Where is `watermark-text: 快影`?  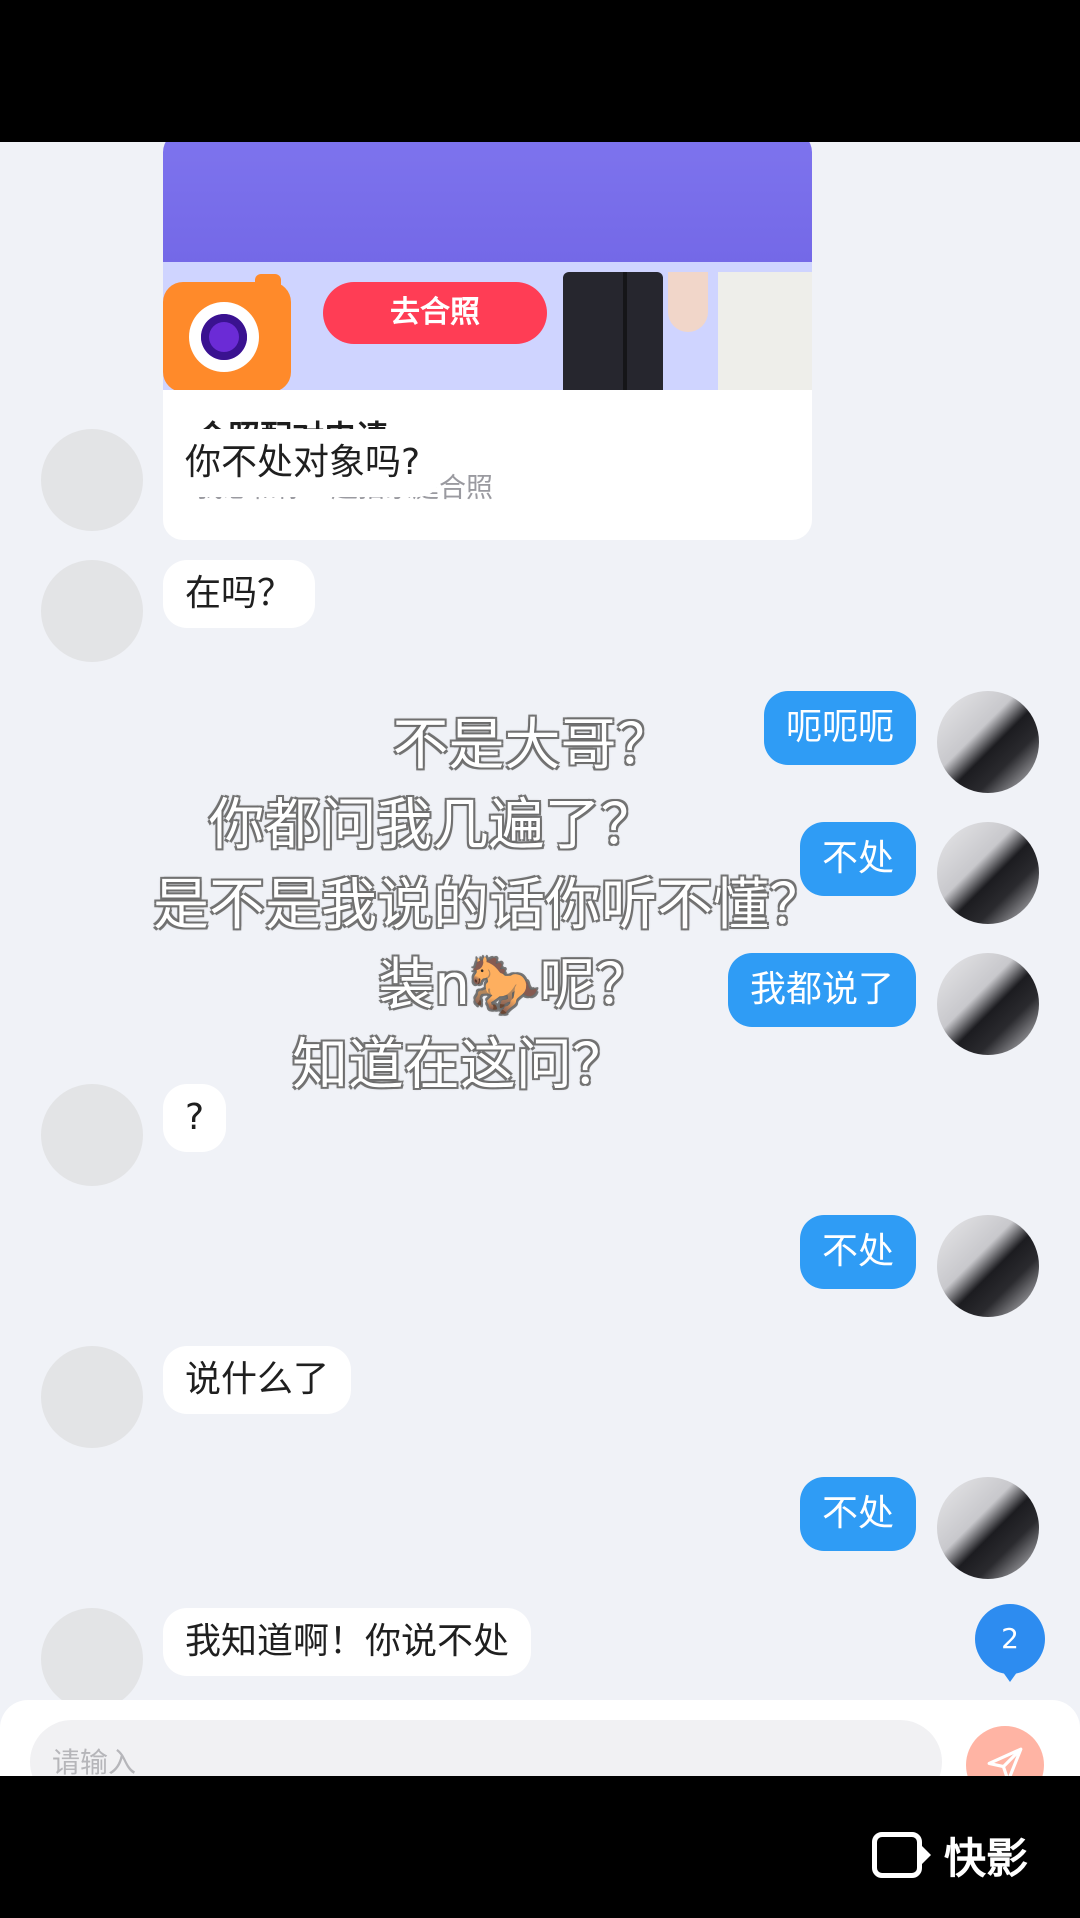
watermark-text: 快影 is located at coordinates (986, 1858).